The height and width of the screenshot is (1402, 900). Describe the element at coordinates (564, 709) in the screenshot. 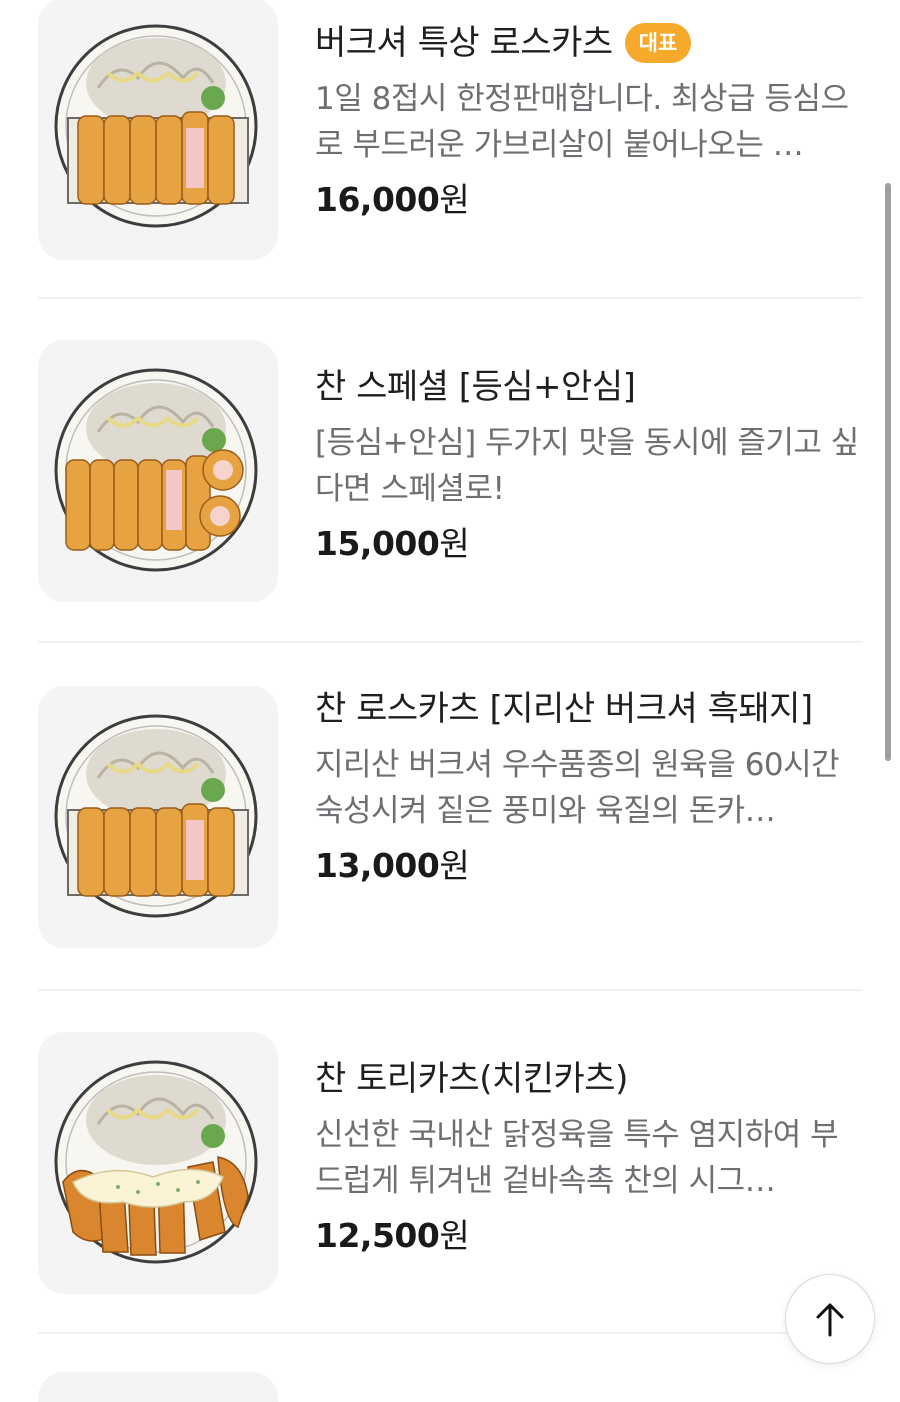

I see `menu-item-name: 찬 로스카츠 [지리산 버크셔 흑돼지]` at that location.